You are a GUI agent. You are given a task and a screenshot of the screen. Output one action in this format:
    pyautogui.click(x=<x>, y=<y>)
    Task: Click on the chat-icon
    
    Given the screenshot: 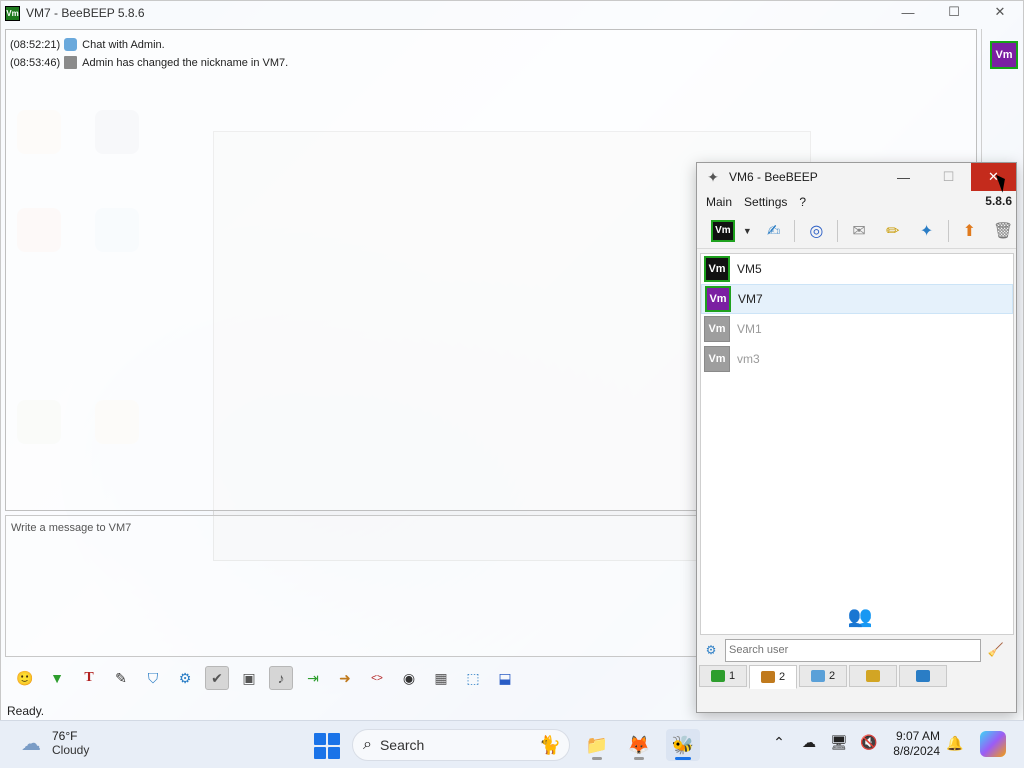 What is the action you would take?
    pyautogui.click(x=717, y=676)
    